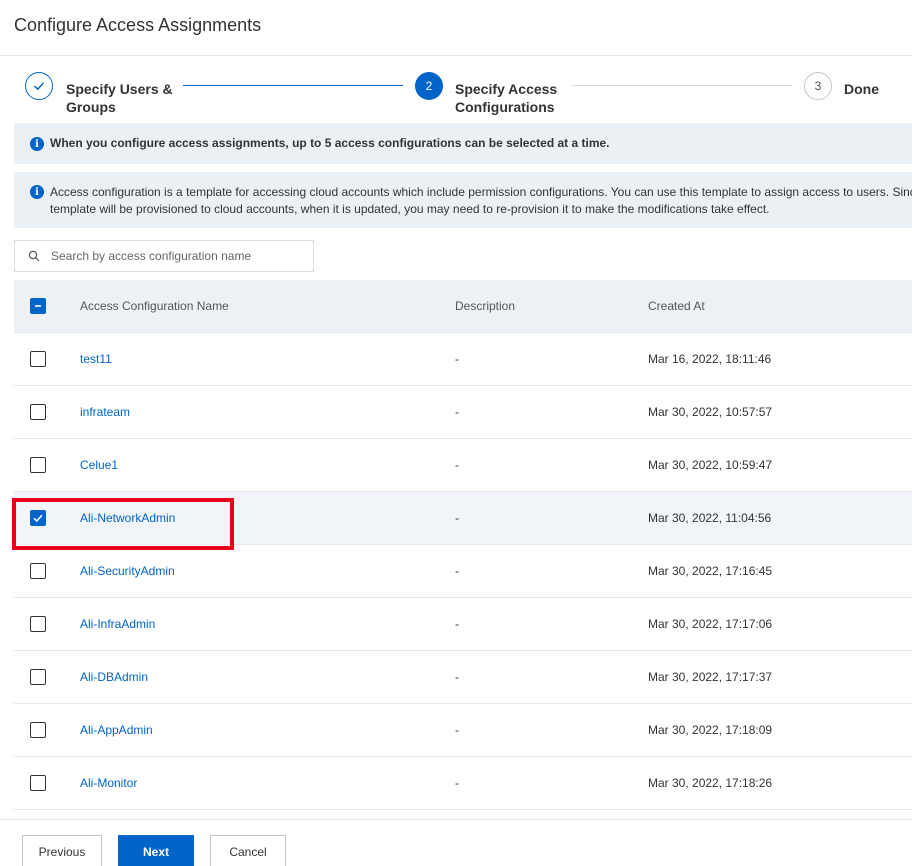 This screenshot has height=866, width=912. I want to click on access-config-name-link: test11, so click(96, 359).